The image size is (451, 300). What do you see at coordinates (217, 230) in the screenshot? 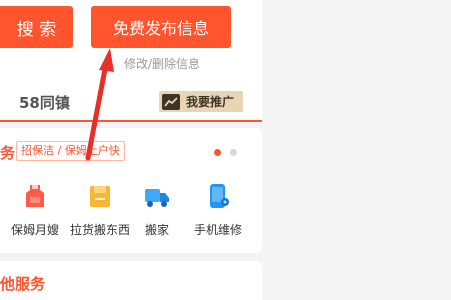
I see `service-item-label: 手机维修` at bounding box center [217, 230].